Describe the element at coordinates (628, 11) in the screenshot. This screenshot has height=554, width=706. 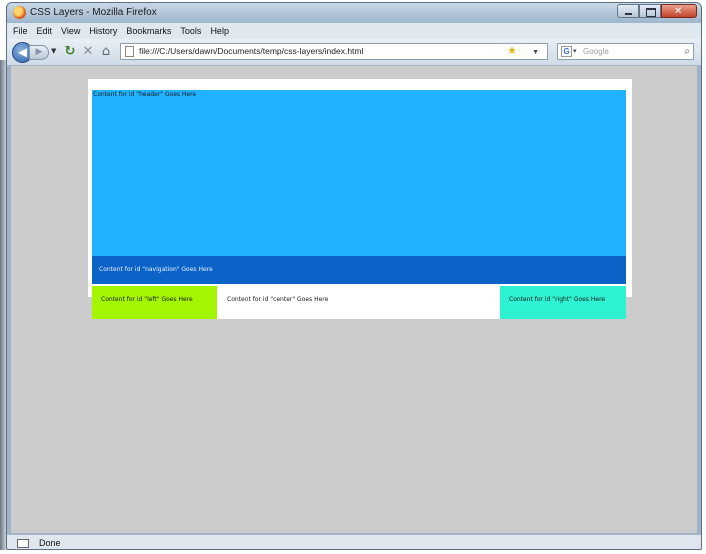
I see `minimize-button` at that location.